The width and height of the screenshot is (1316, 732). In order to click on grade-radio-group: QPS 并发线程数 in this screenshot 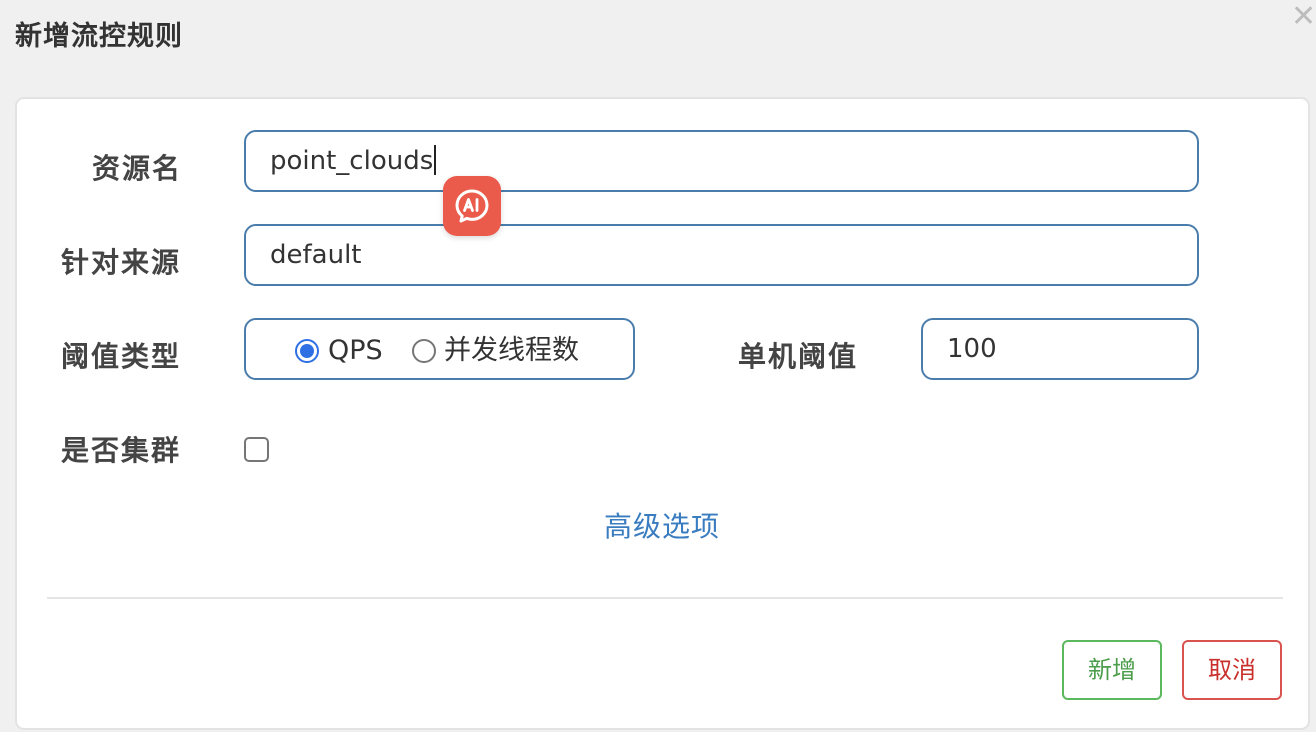, I will do `click(439, 349)`.